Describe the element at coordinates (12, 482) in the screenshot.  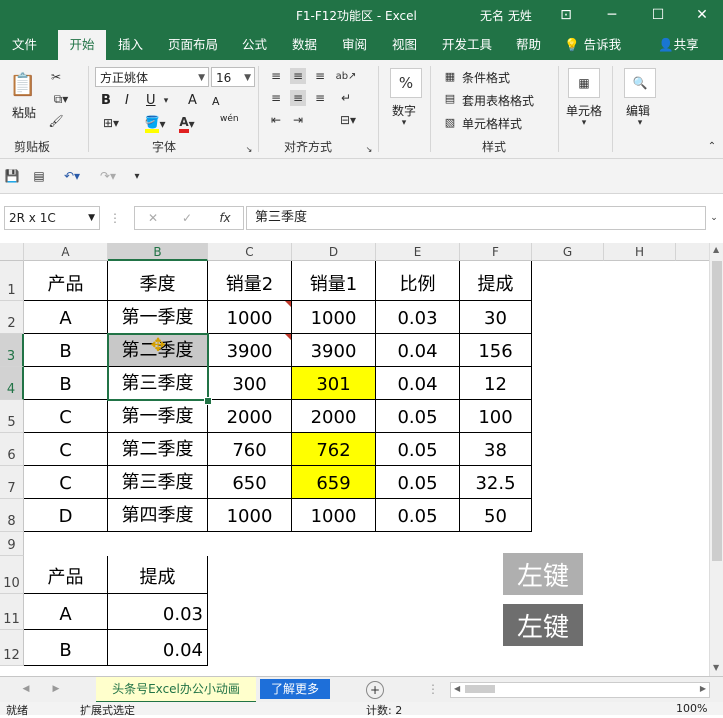
I see `row-header-7: 7` at that location.